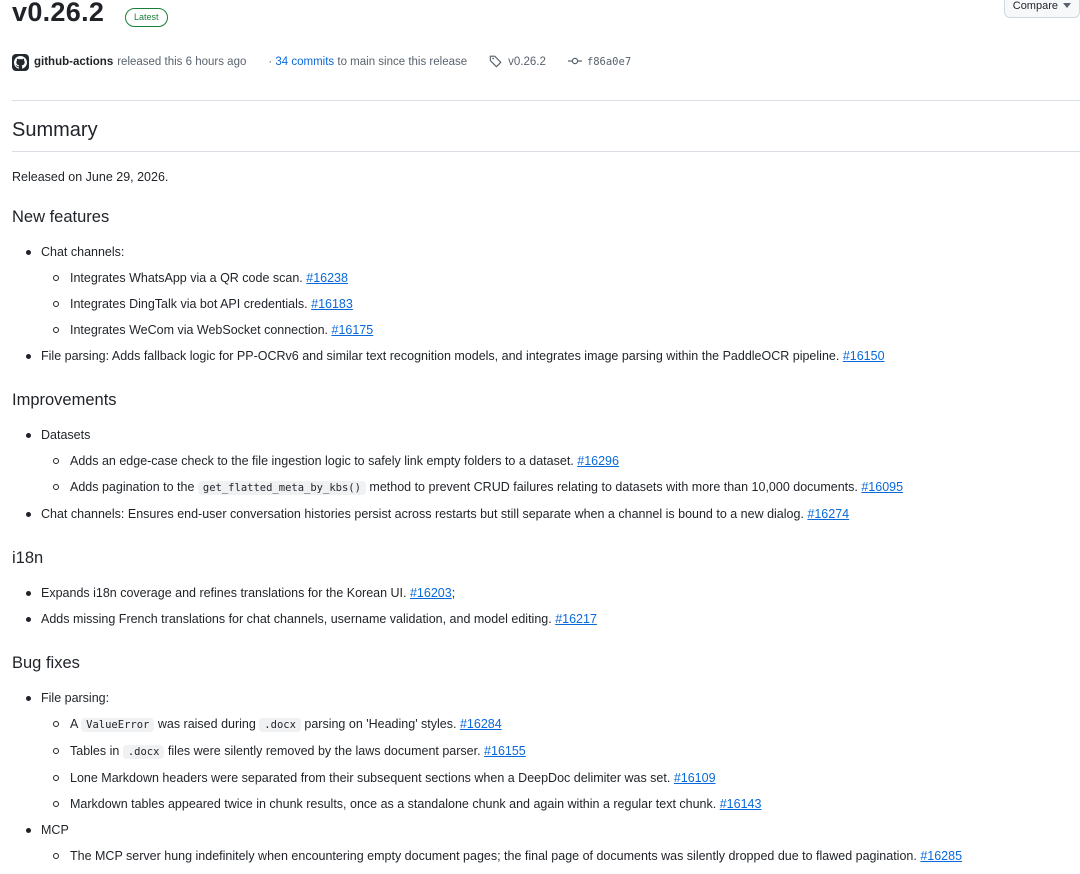 Image resolution: width=1080 pixels, height=874 pixels. Describe the element at coordinates (73, 62) in the screenshot. I see `release-author: github-actions` at that location.